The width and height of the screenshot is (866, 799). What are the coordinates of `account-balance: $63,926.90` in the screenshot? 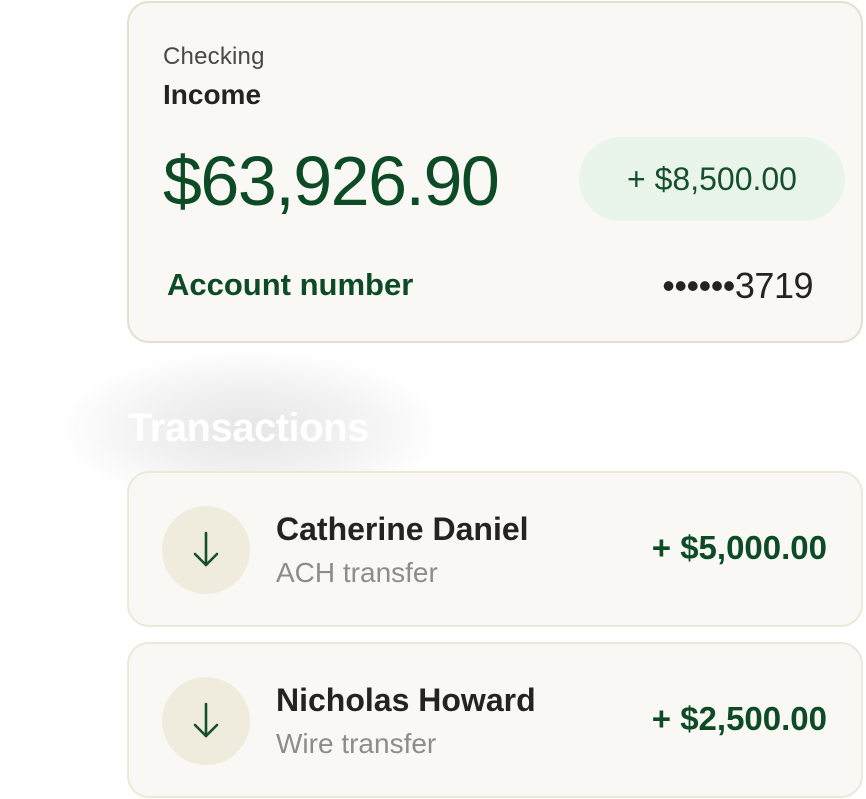 It's located at (331, 181).